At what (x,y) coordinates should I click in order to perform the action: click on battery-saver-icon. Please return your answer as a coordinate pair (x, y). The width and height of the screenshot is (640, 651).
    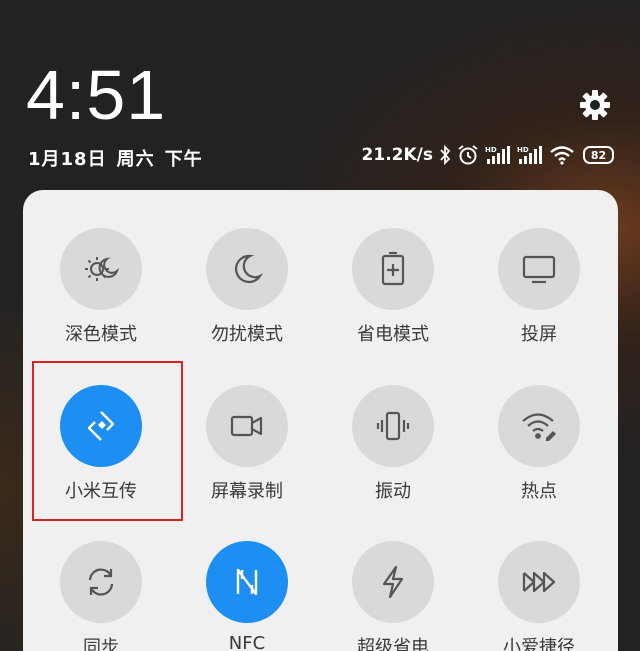
    Looking at the image, I should click on (393, 269).